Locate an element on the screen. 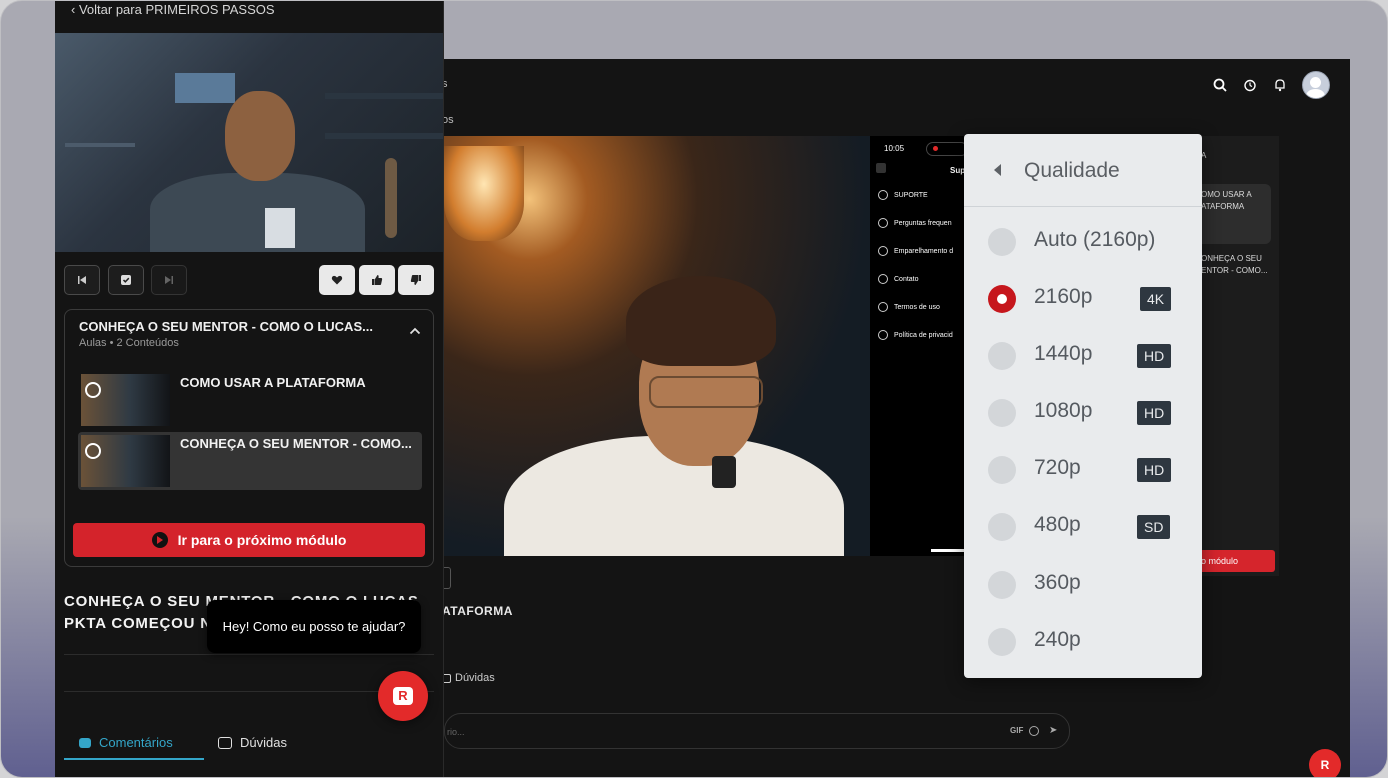 This screenshot has width=1388, height=778. quality-label: 240p is located at coordinates (1057, 639).